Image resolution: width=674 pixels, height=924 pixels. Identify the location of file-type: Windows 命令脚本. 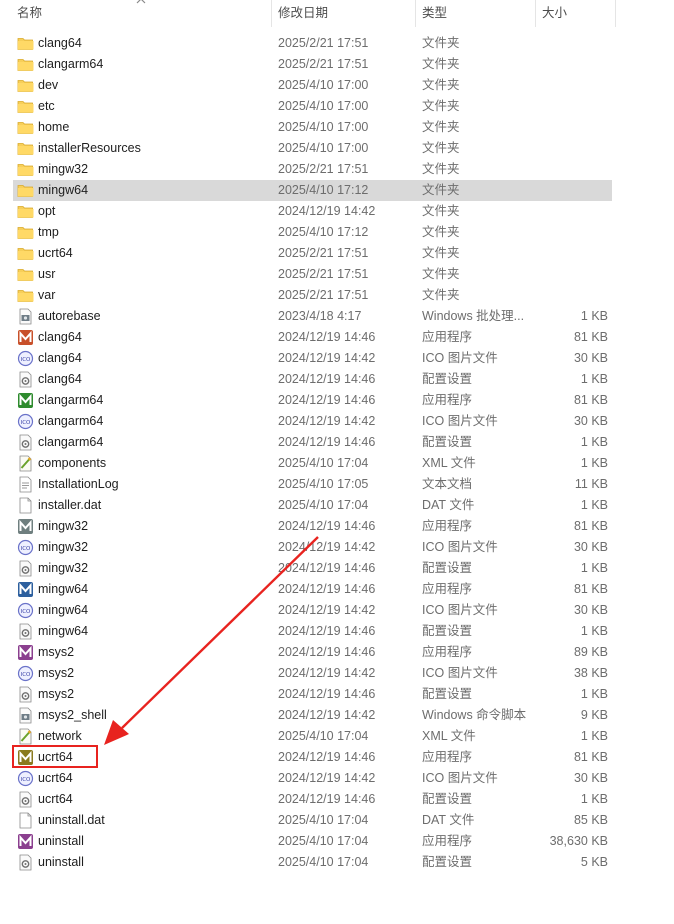
(474, 715).